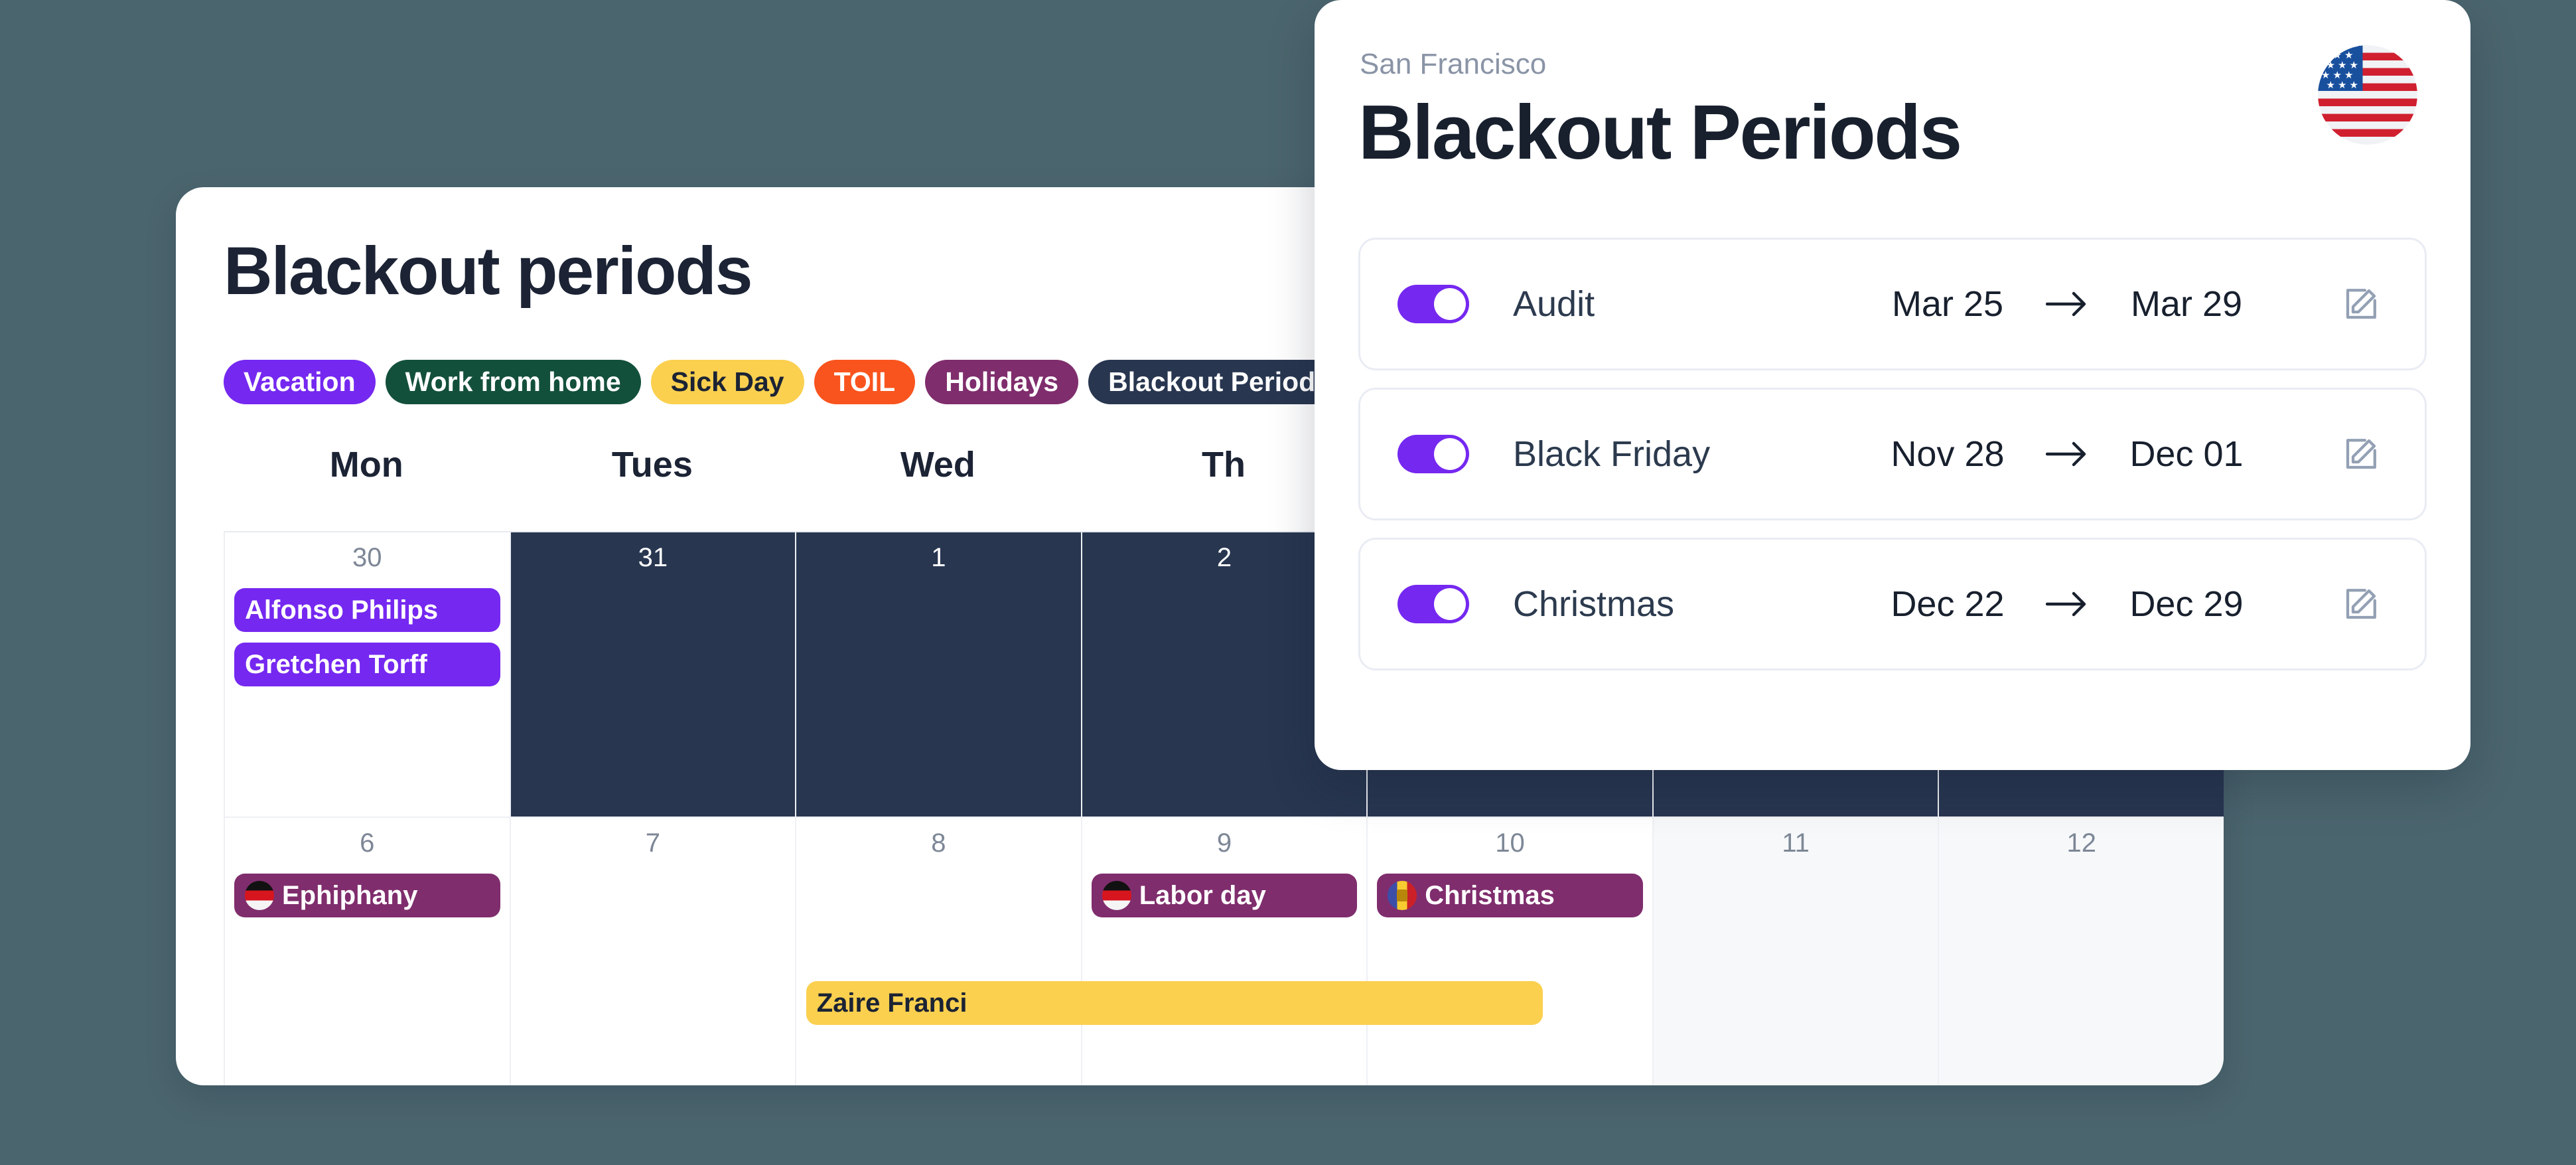  What do you see at coordinates (654, 675) in the screenshot?
I see `calendar-day-cell: 31` at bounding box center [654, 675].